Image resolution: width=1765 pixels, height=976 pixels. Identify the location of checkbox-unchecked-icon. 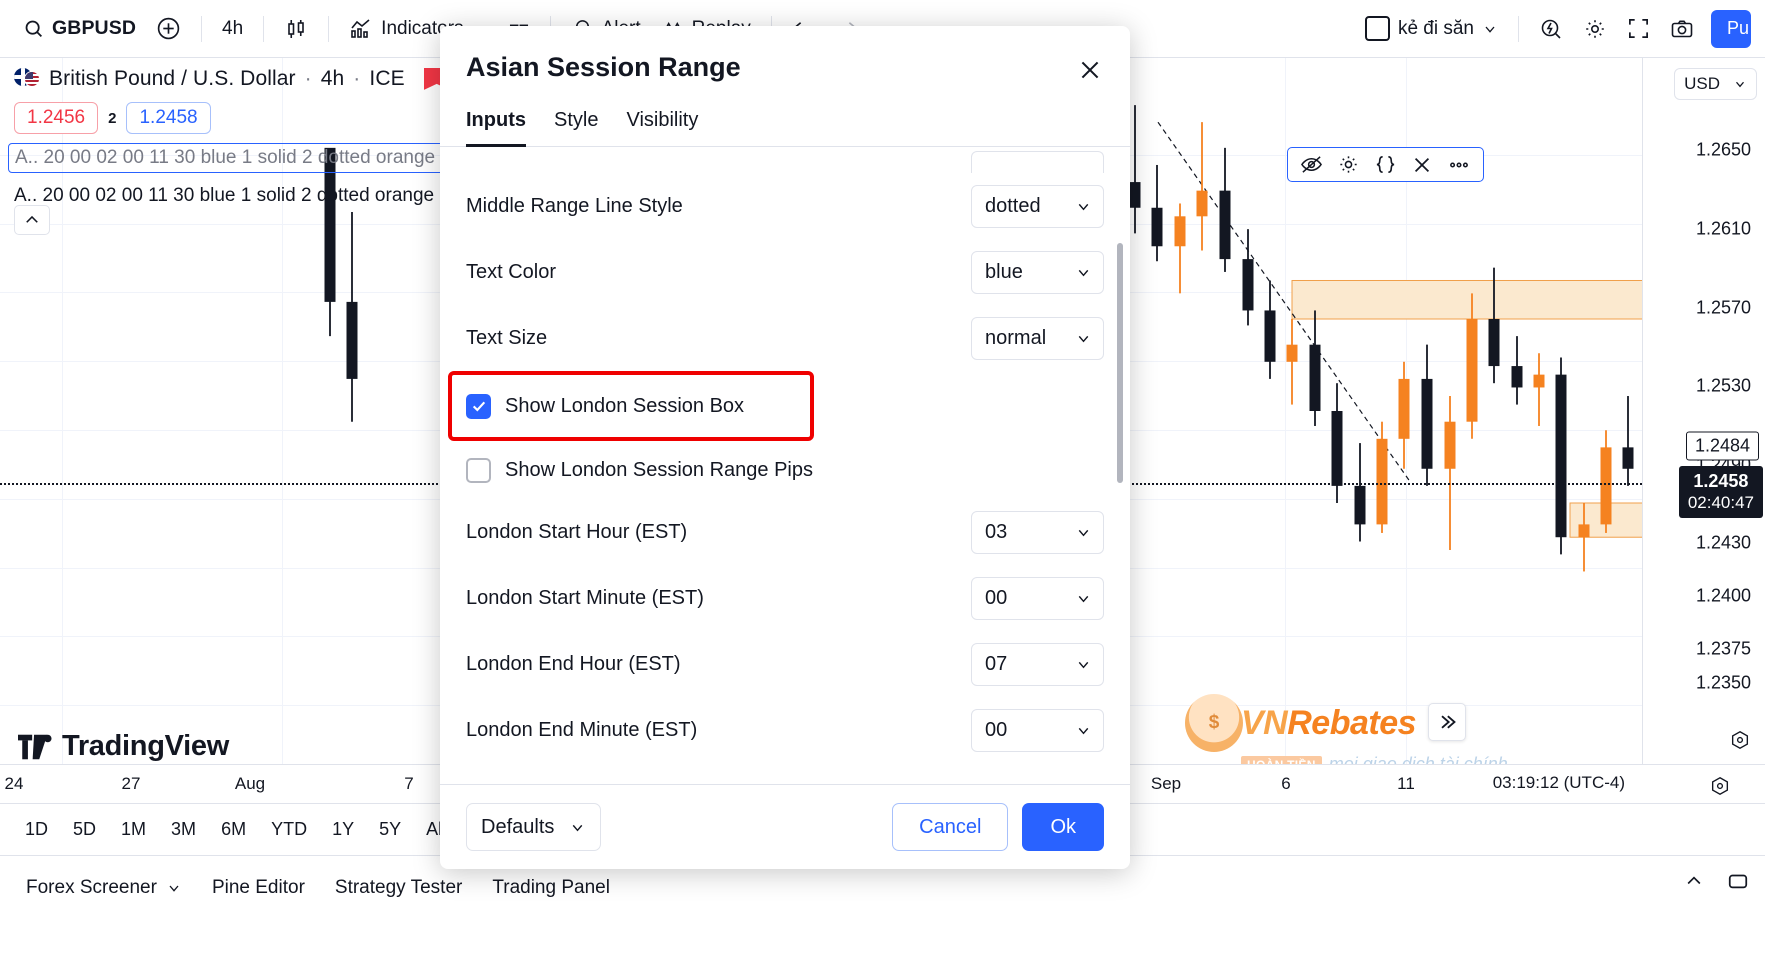
(478, 470).